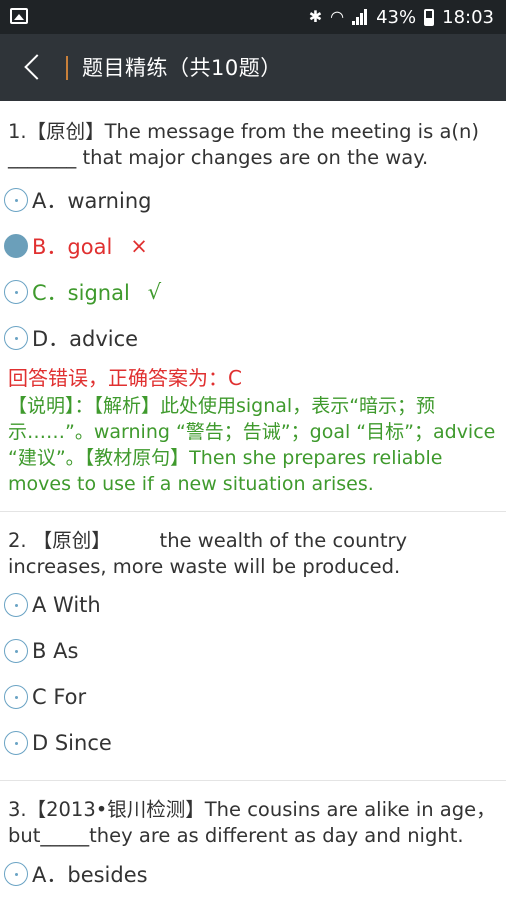 Image resolution: width=506 pixels, height=900 pixels. I want to click on radio-selected-icon, so click(16, 246).